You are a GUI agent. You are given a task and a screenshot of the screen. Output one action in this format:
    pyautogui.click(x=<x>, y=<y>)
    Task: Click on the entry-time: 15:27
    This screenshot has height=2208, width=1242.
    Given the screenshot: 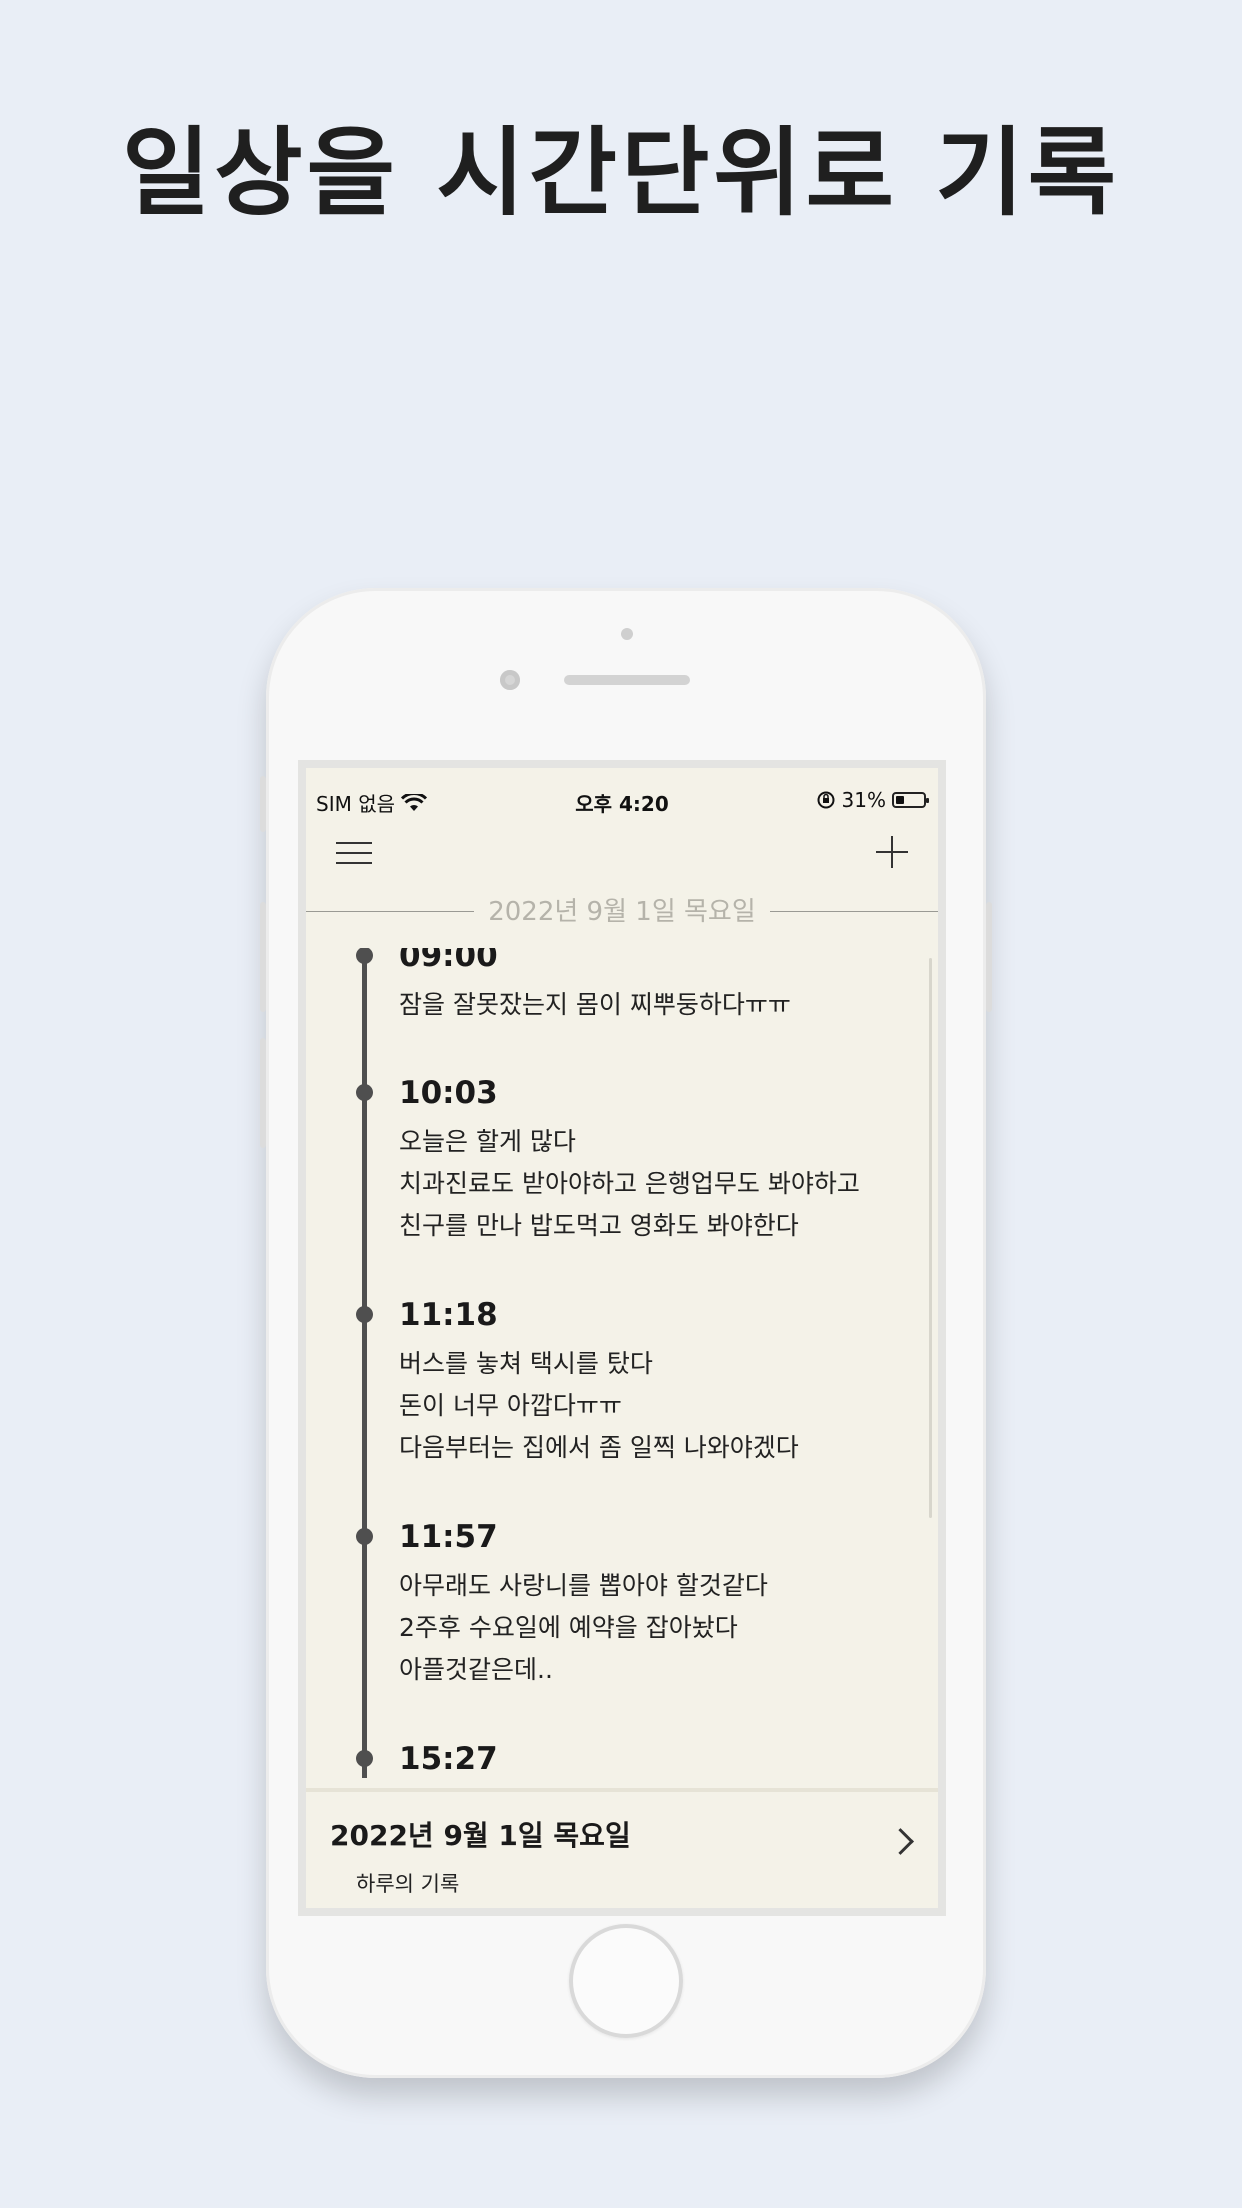 What is the action you would take?
    pyautogui.click(x=448, y=1759)
    